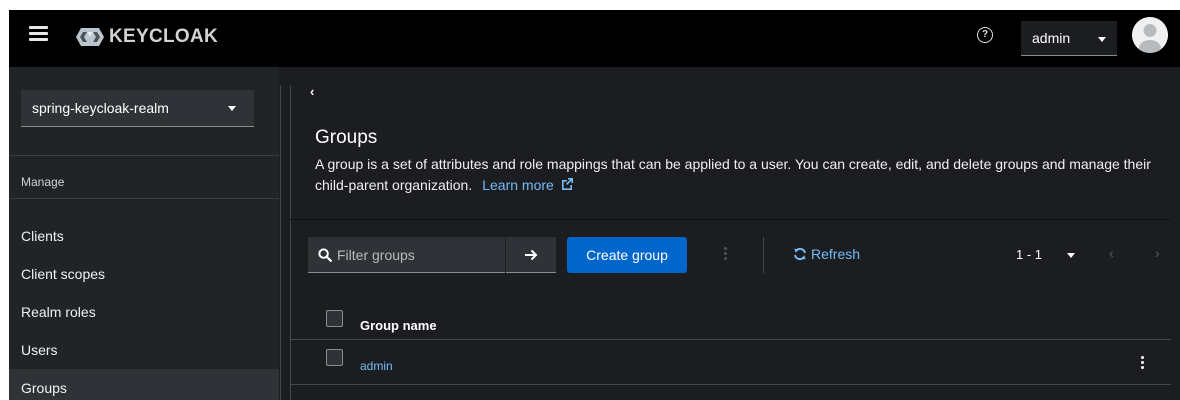  Describe the element at coordinates (144, 384) in the screenshot. I see `sidebar-item-groups: Groups` at that location.